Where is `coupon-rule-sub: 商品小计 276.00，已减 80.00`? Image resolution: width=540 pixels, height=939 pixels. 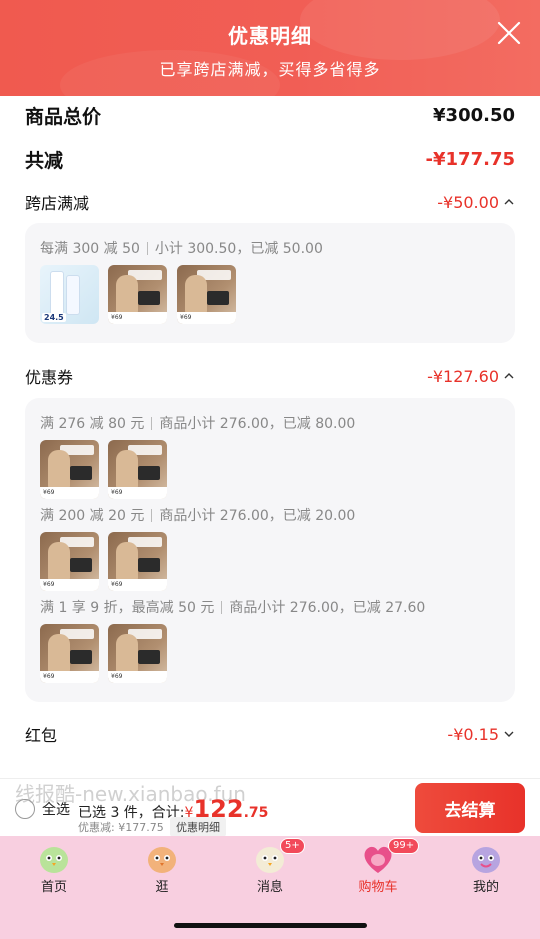
coupon-rule-sub: 商品小计 276.00，已减 80.00 is located at coordinates (257, 424).